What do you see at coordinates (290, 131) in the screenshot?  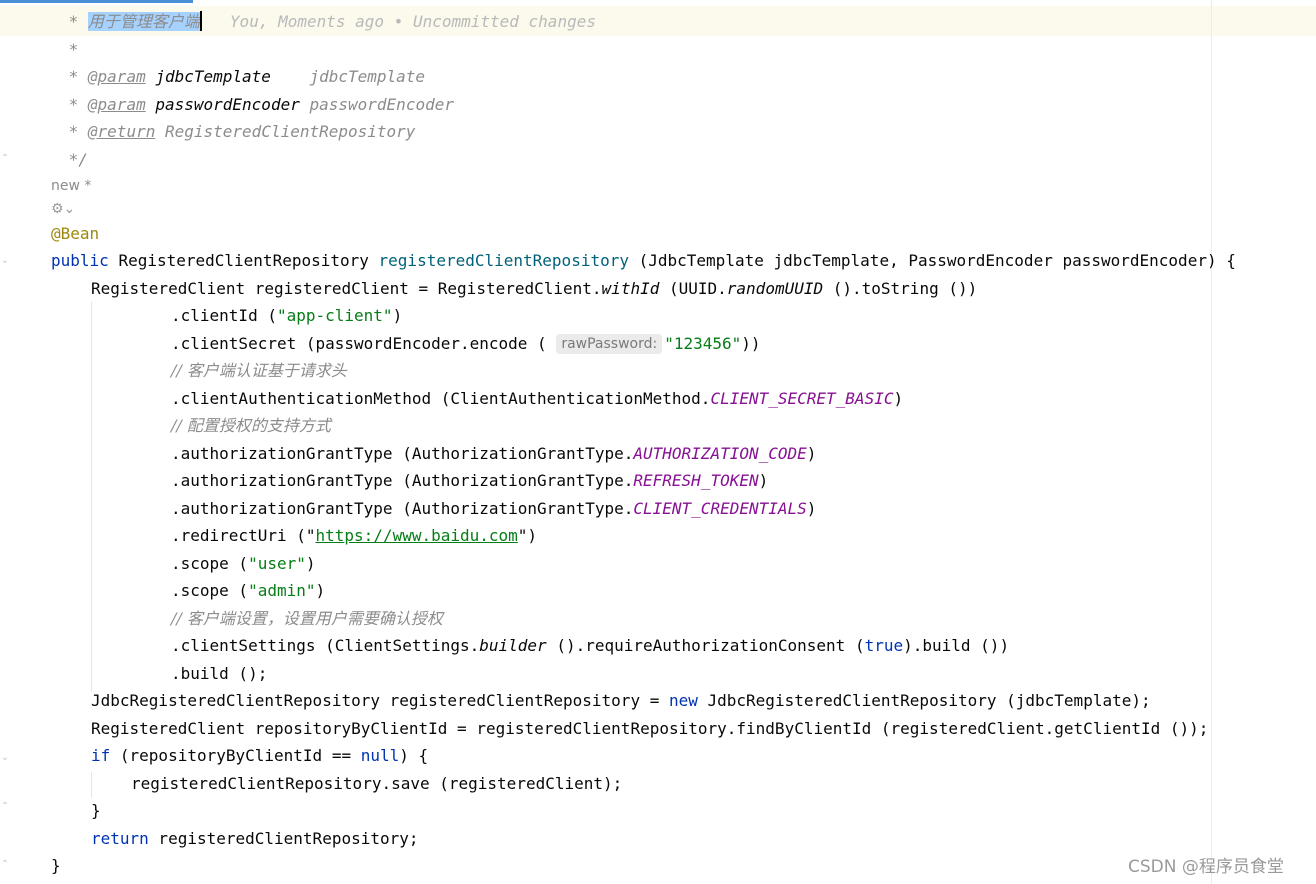 I see `doc-return-desc: RegisteredClientRepository` at bounding box center [290, 131].